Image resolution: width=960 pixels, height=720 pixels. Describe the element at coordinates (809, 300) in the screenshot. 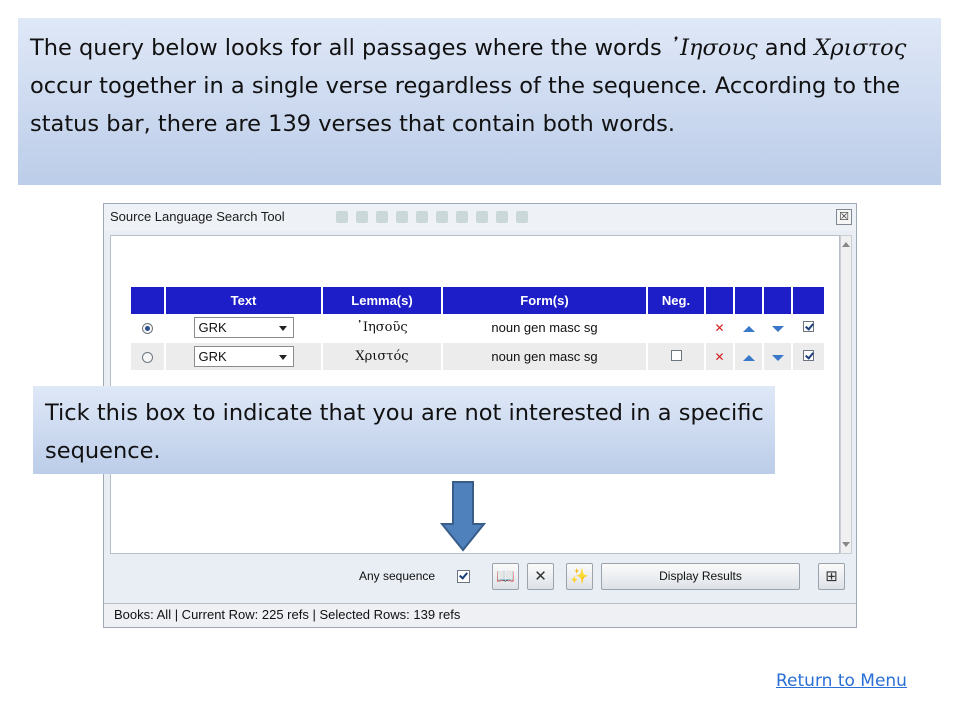

I see `header-enable` at that location.